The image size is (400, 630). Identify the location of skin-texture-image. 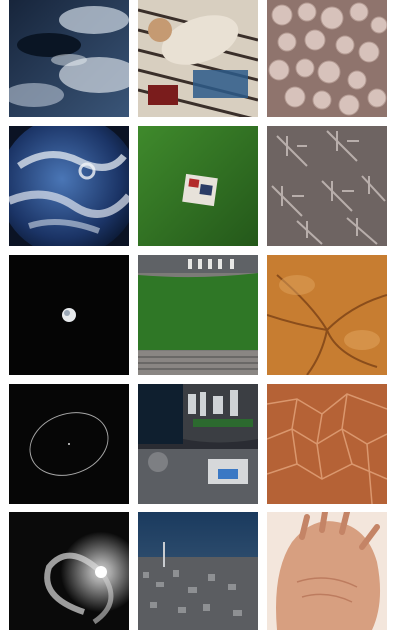
(327, 315).